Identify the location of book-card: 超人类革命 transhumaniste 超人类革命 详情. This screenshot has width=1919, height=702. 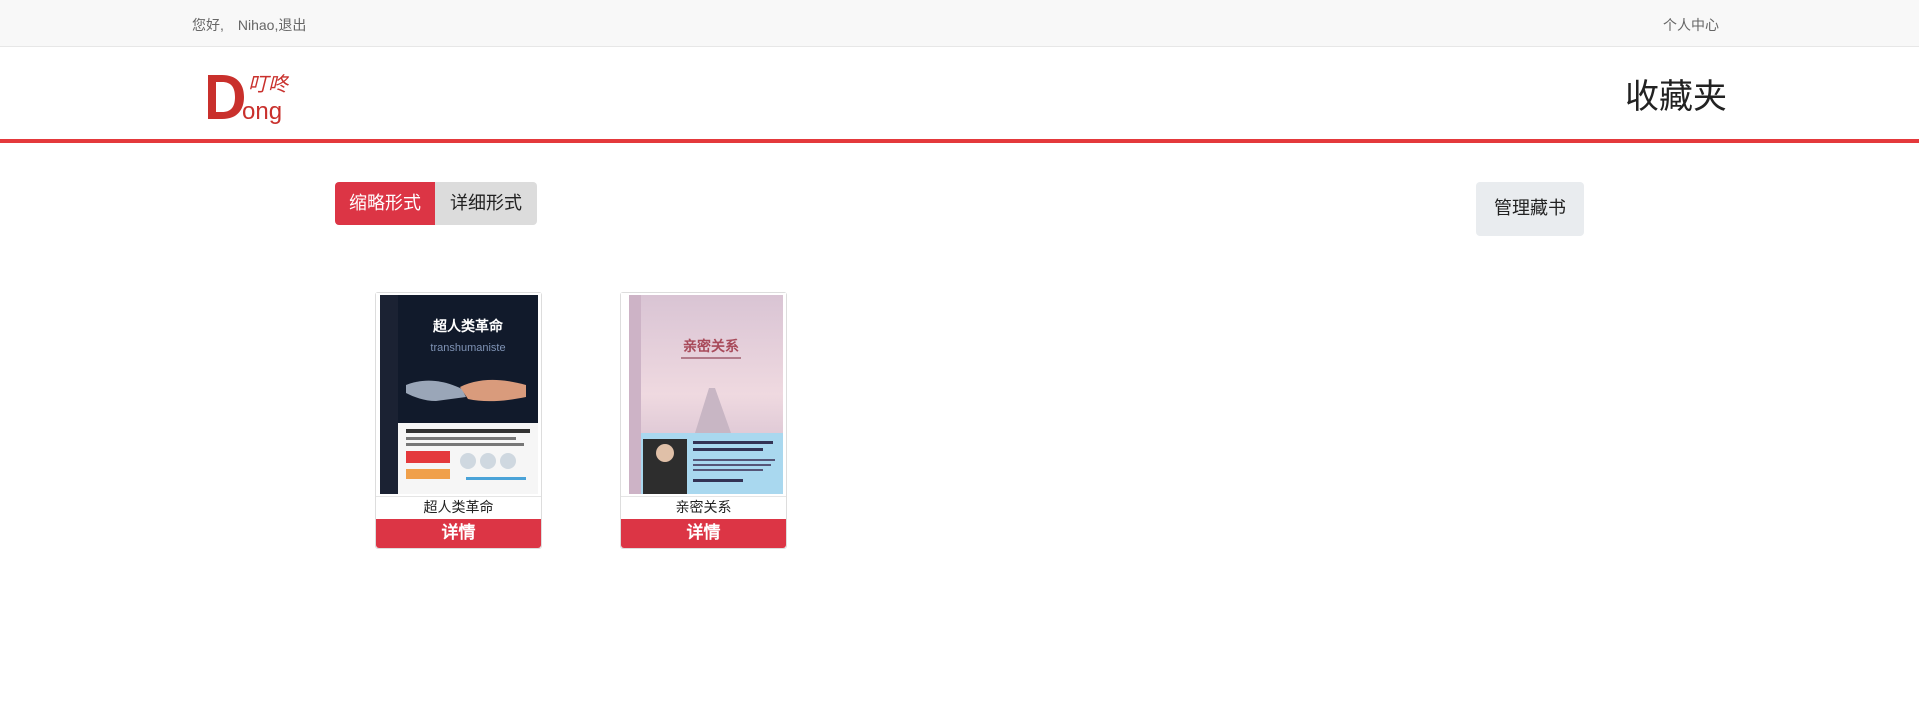
(458, 420).